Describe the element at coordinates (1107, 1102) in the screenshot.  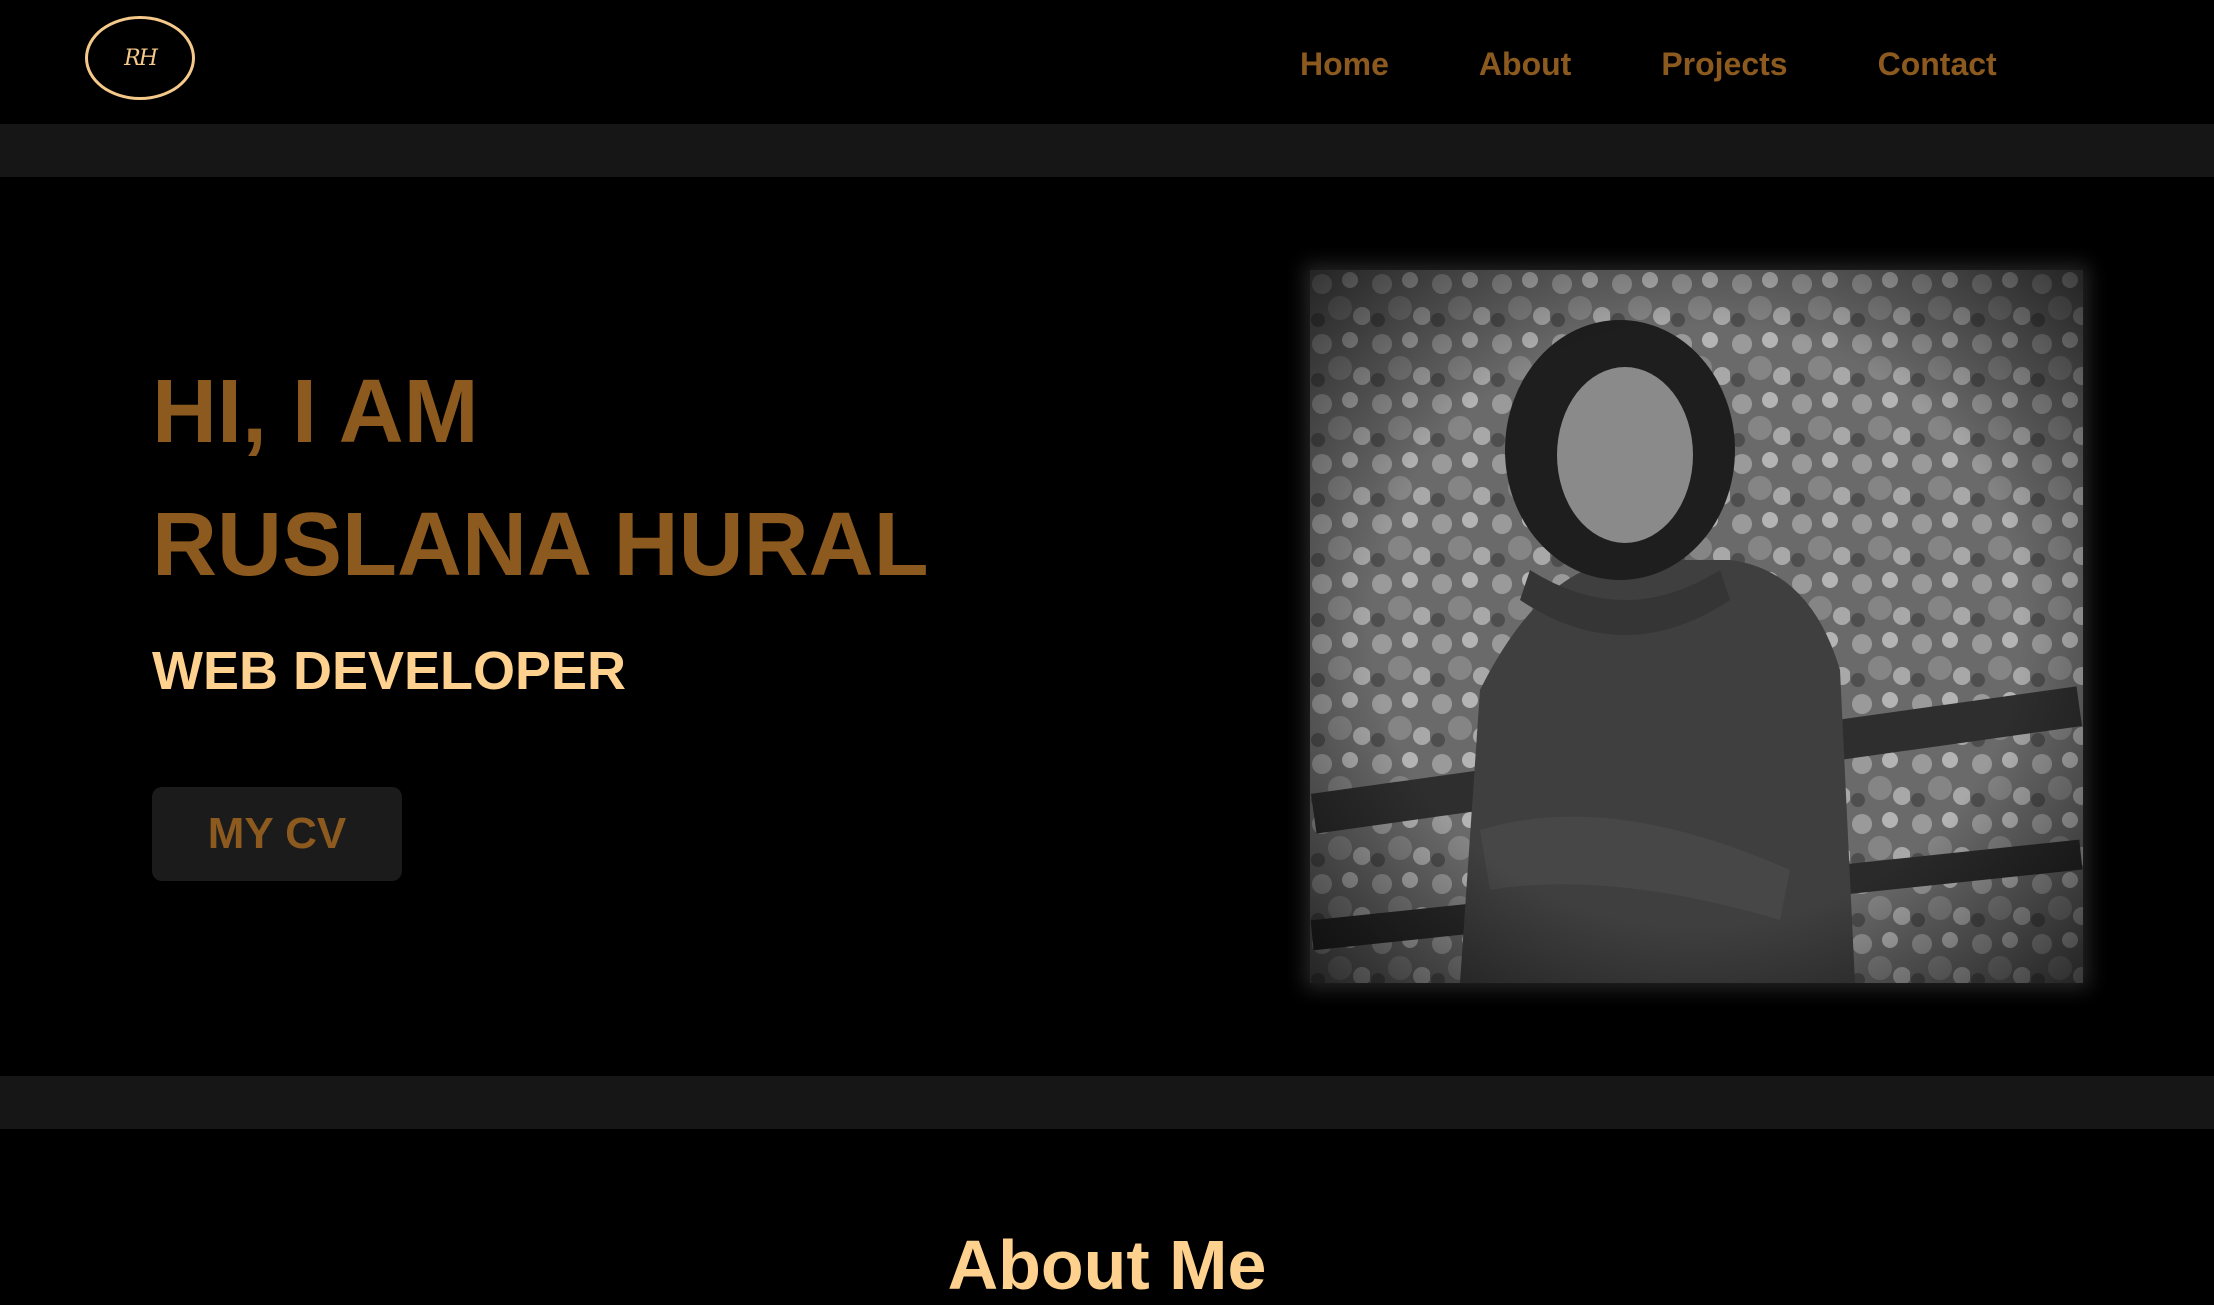
I see `divider-band-bottom` at that location.